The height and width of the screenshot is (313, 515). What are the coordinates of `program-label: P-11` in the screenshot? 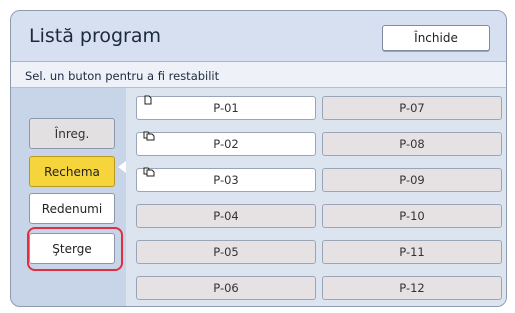 It's located at (412, 252).